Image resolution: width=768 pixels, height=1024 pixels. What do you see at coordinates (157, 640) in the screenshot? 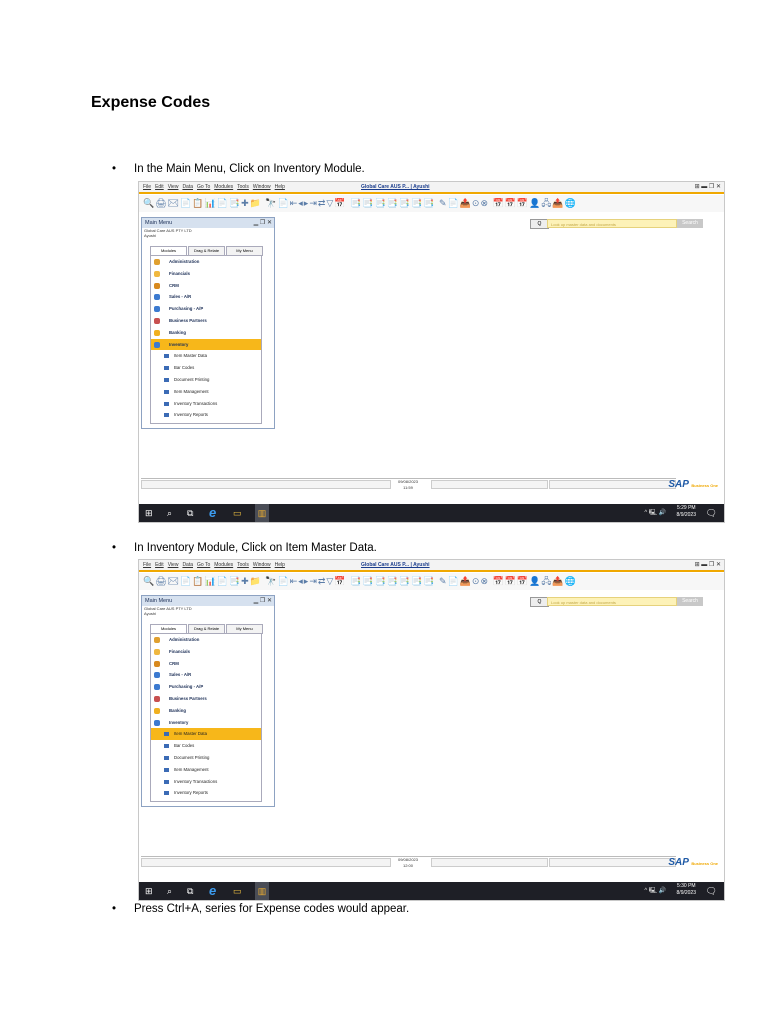
I see `administration-icon` at bounding box center [157, 640].